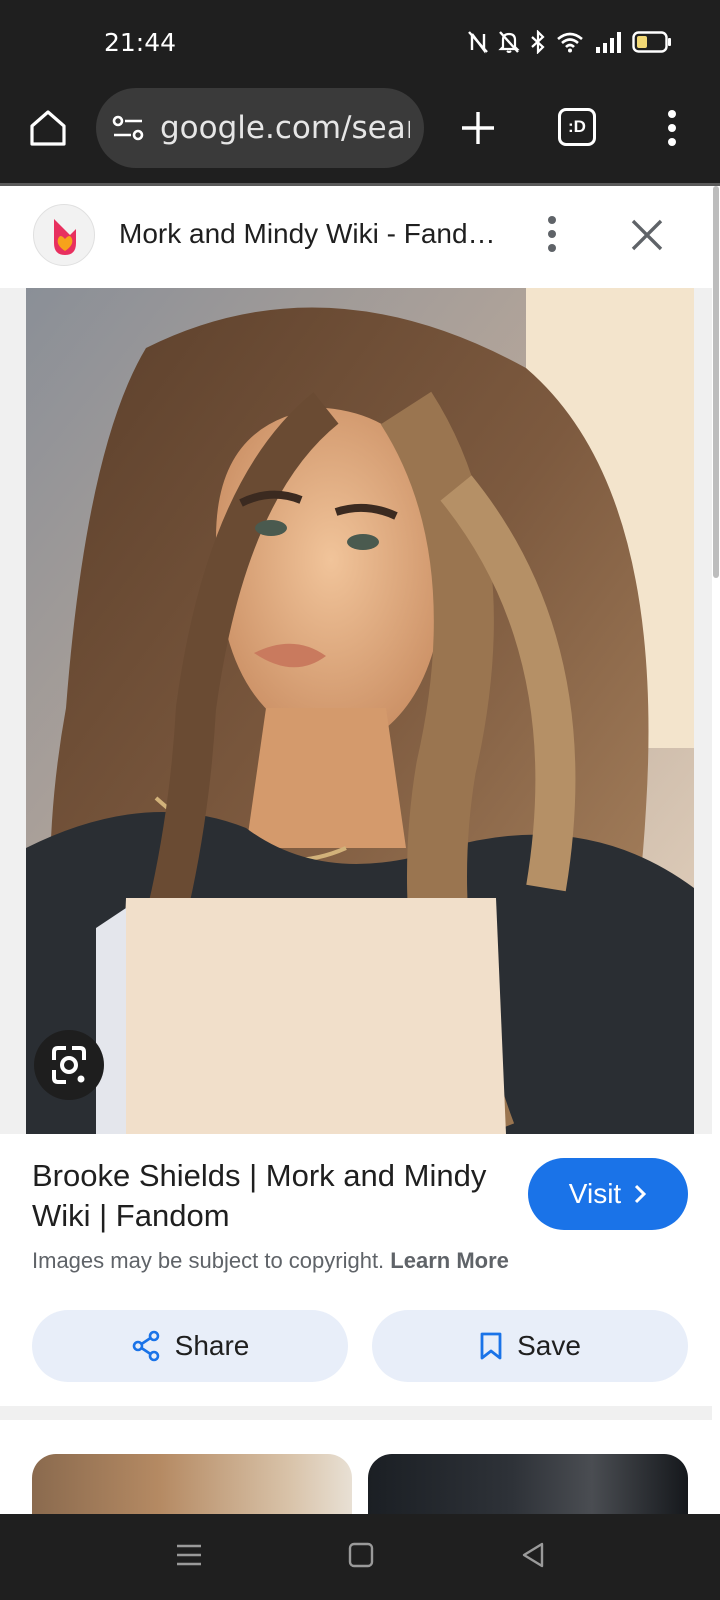 This screenshot has height=1600, width=720. Describe the element at coordinates (208, 1260) in the screenshot. I see `copyright-text: Images may be subject to copyright.` at that location.